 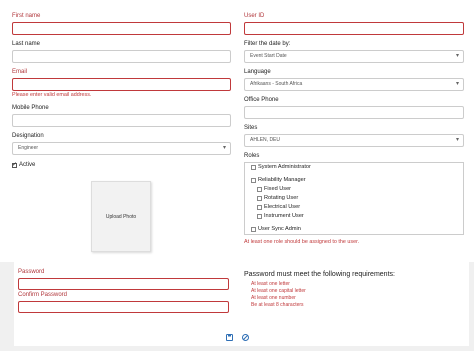 What do you see at coordinates (121, 84) in the screenshot?
I see `email-input` at bounding box center [121, 84].